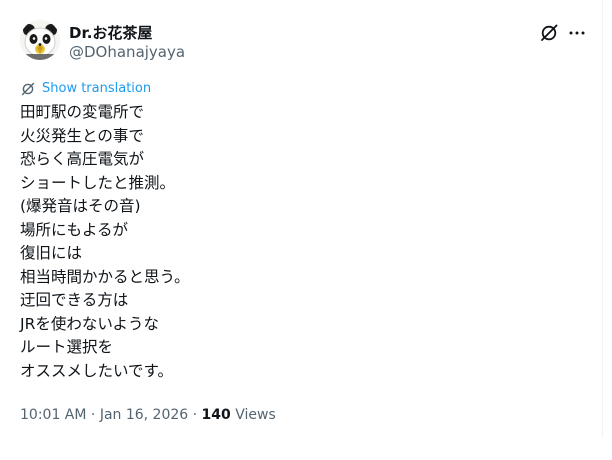 This screenshot has width=612, height=460. Describe the element at coordinates (53, 415) in the screenshot. I see `tweet-time: 10:01 AM` at that location.